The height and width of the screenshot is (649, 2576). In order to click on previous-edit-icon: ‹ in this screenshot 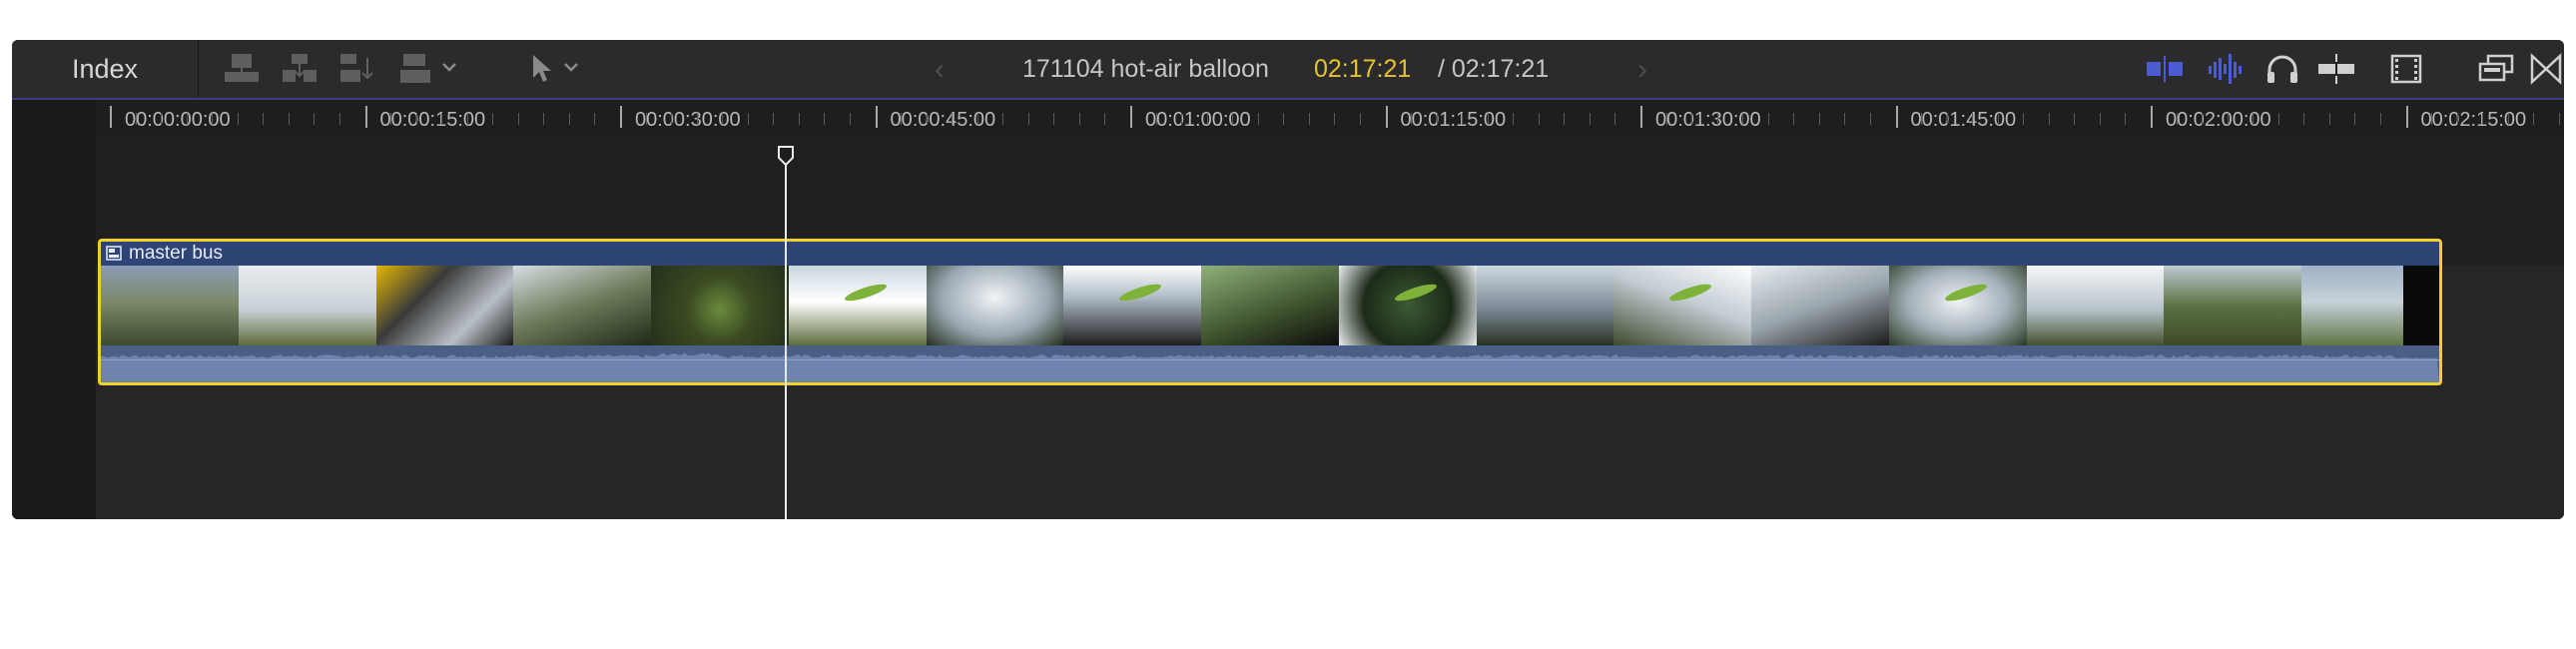, I will do `click(940, 70)`.